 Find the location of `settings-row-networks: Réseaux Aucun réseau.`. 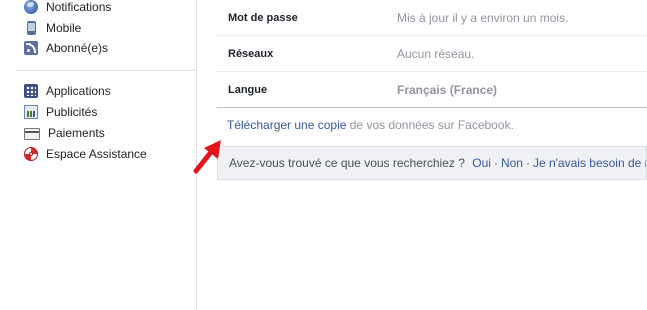

settings-row-networks: Réseaux Aucun réseau. is located at coordinates (432, 54).